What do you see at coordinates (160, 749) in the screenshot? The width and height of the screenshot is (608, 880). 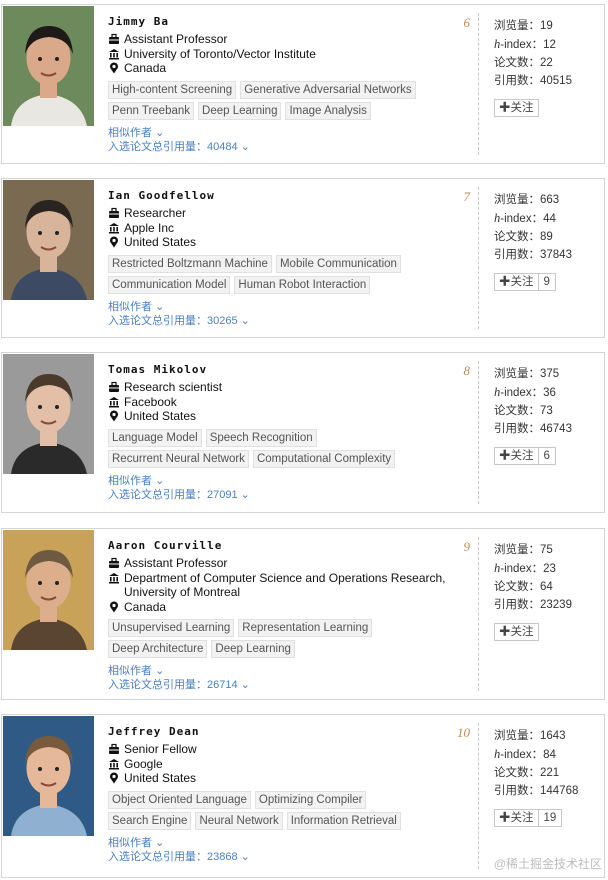 I see `position-title: Senior Fellow` at bounding box center [160, 749].